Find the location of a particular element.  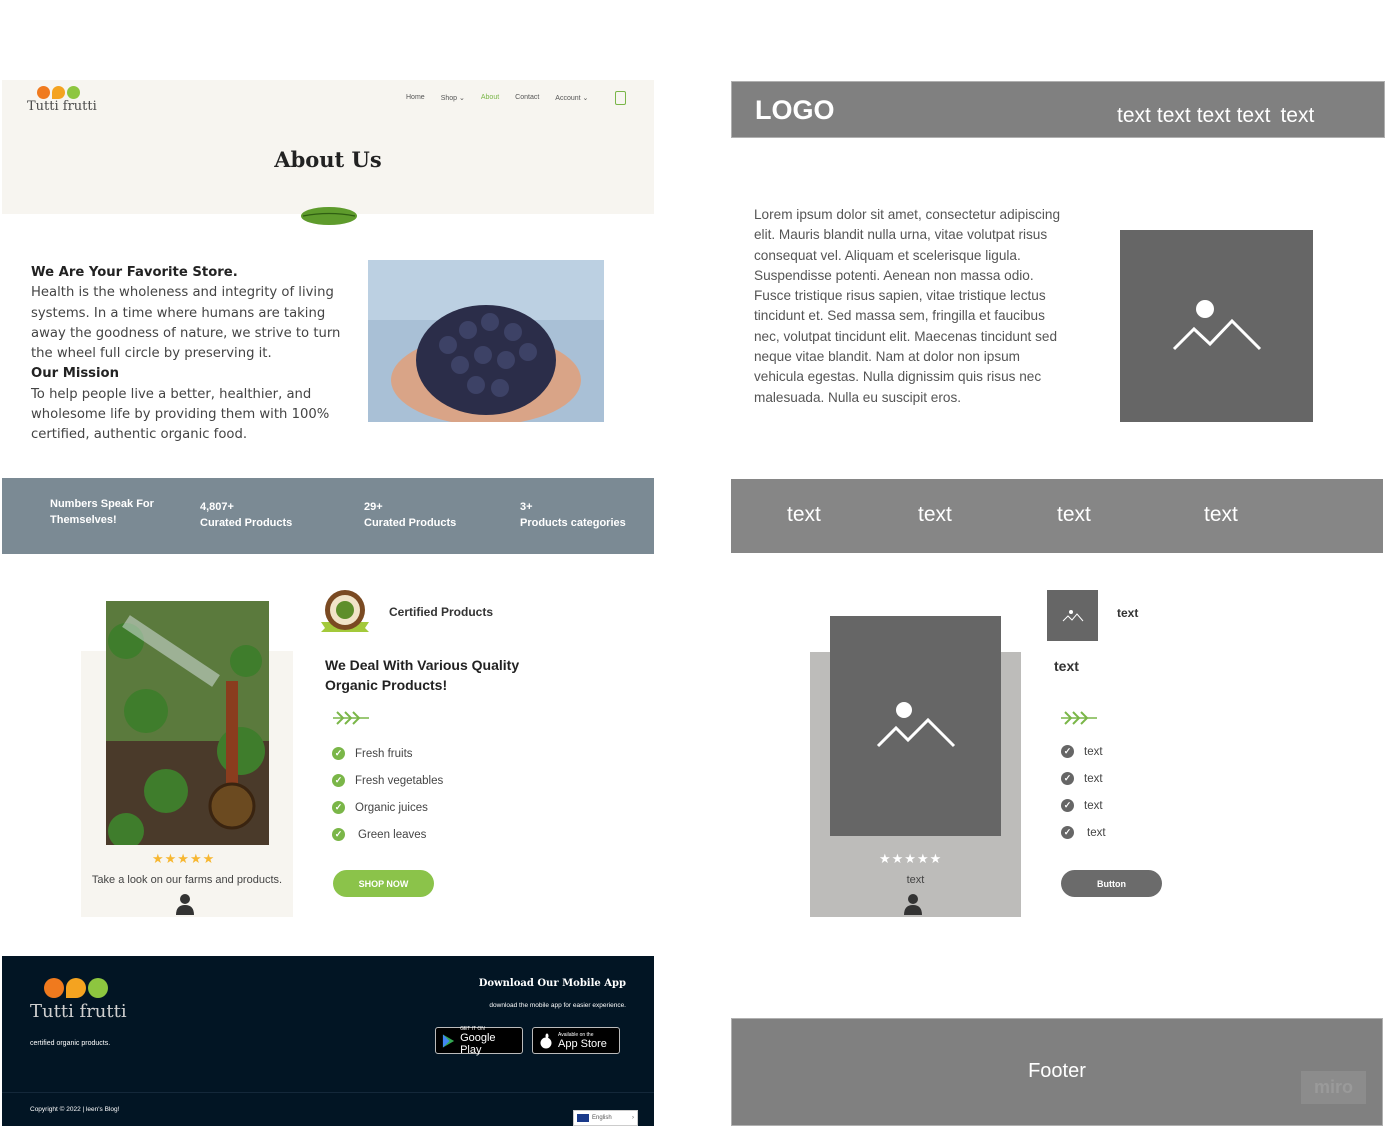

nav-shop: Shop ⌄ is located at coordinates (453, 98).